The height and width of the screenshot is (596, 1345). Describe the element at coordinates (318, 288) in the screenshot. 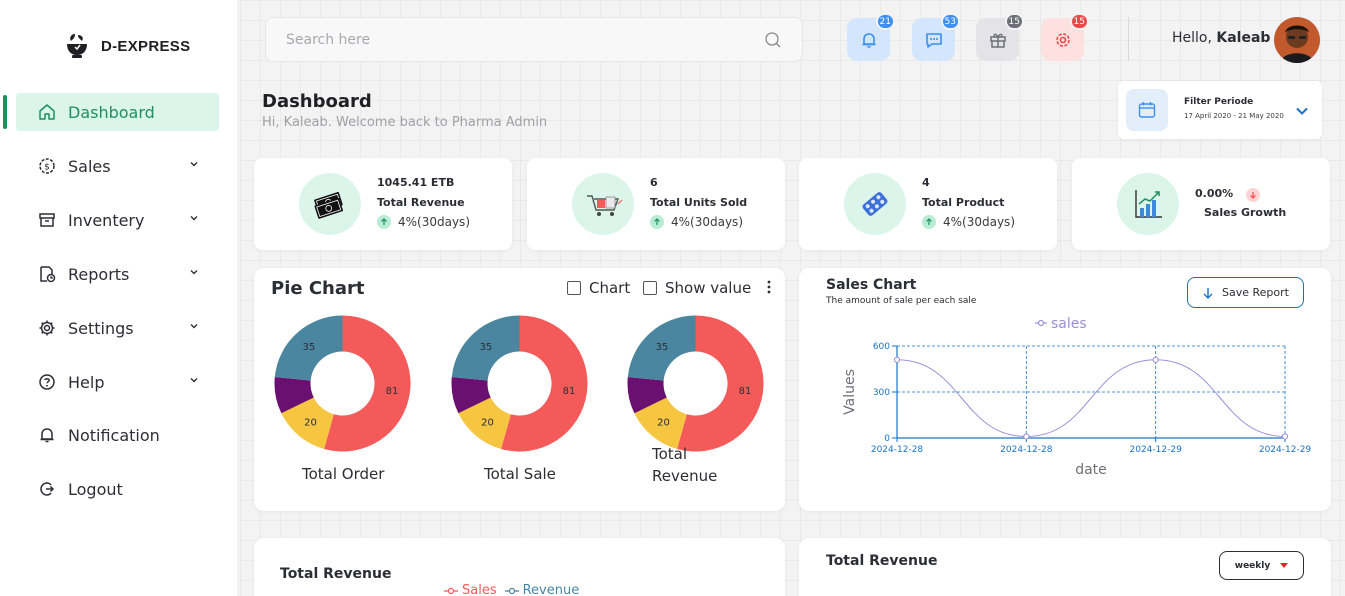

I see `card-title: Pie Chart` at that location.